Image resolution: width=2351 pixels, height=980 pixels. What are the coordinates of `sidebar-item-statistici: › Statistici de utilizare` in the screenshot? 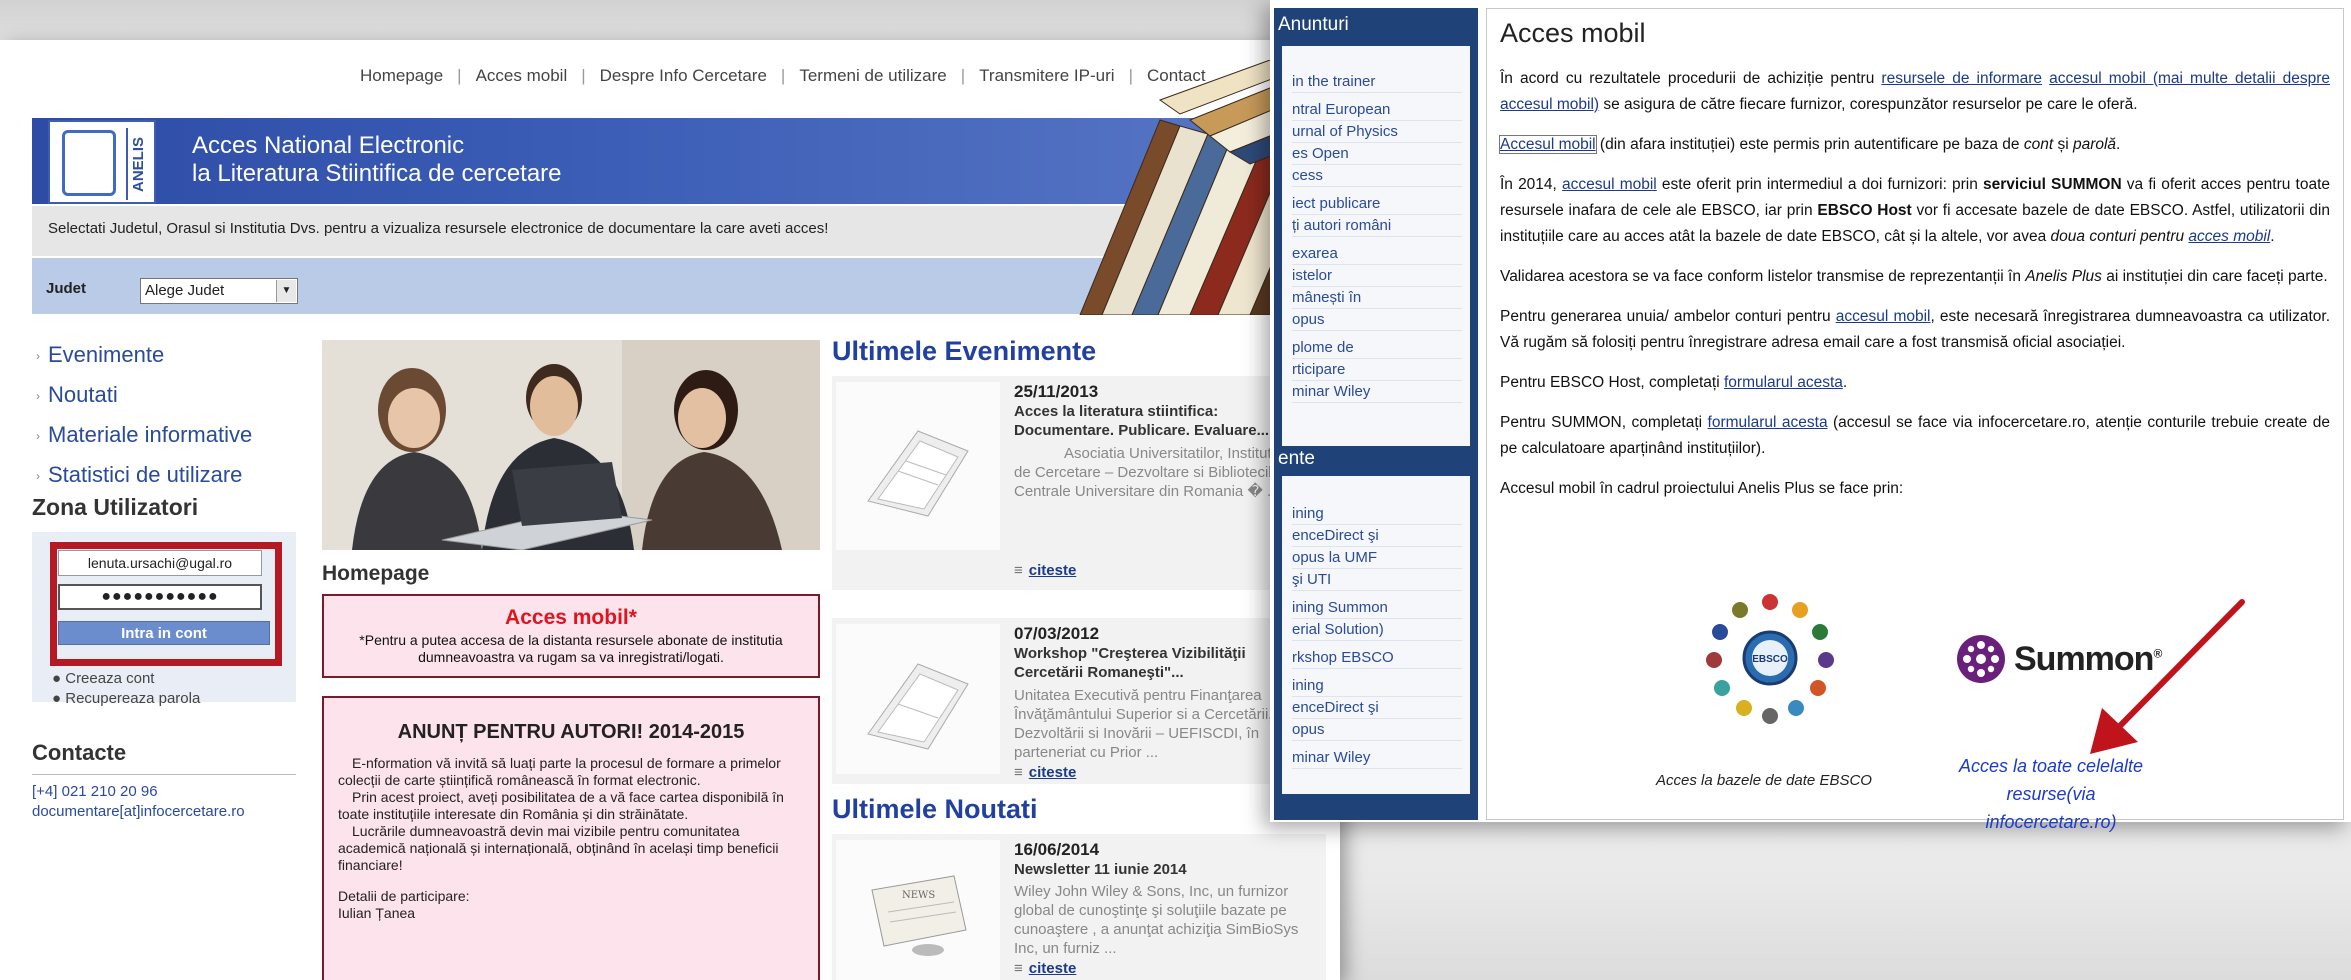 It's located at (144, 475).